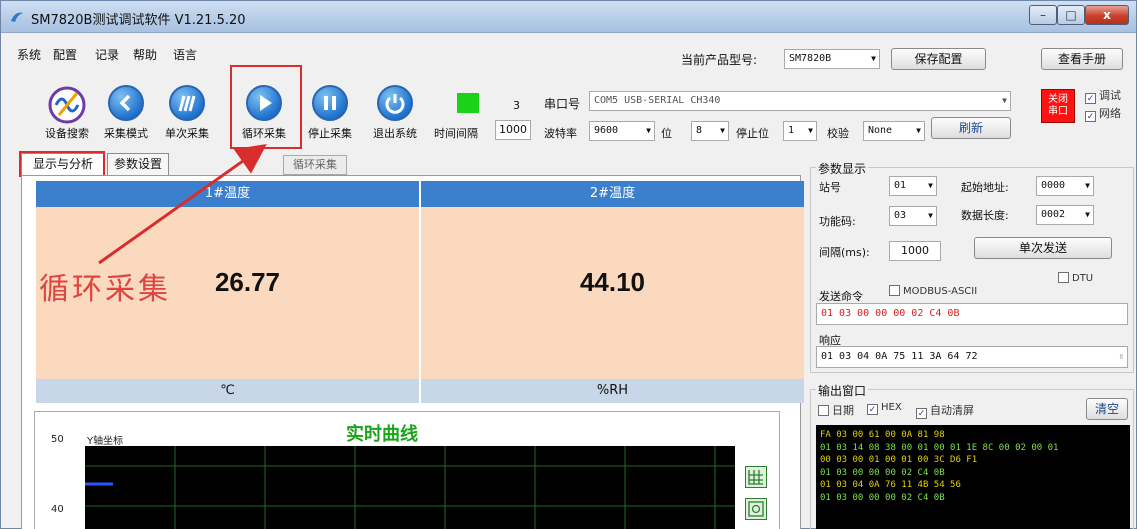 This screenshot has height=529, width=1137. I want to click on debug-label: 调试, so click(1110, 95).